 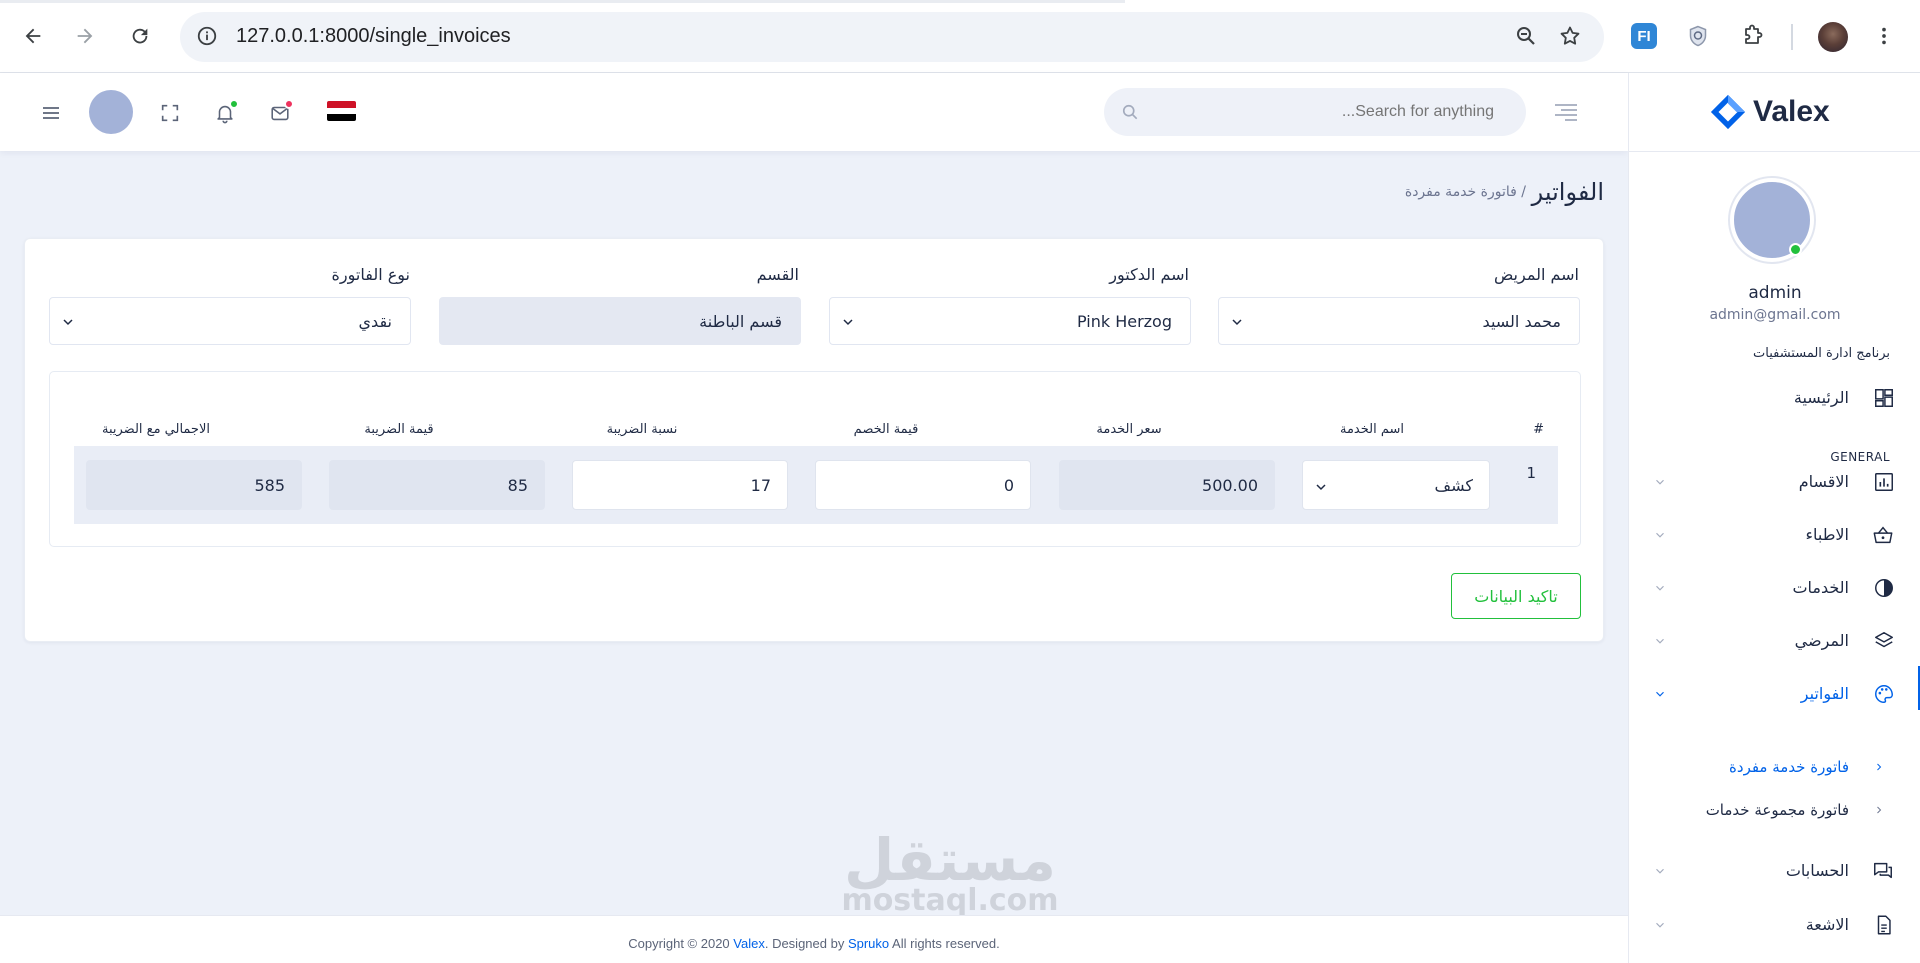 I want to click on table-row: 1 كشف 500.00 0 17 85 585, so click(x=816, y=485).